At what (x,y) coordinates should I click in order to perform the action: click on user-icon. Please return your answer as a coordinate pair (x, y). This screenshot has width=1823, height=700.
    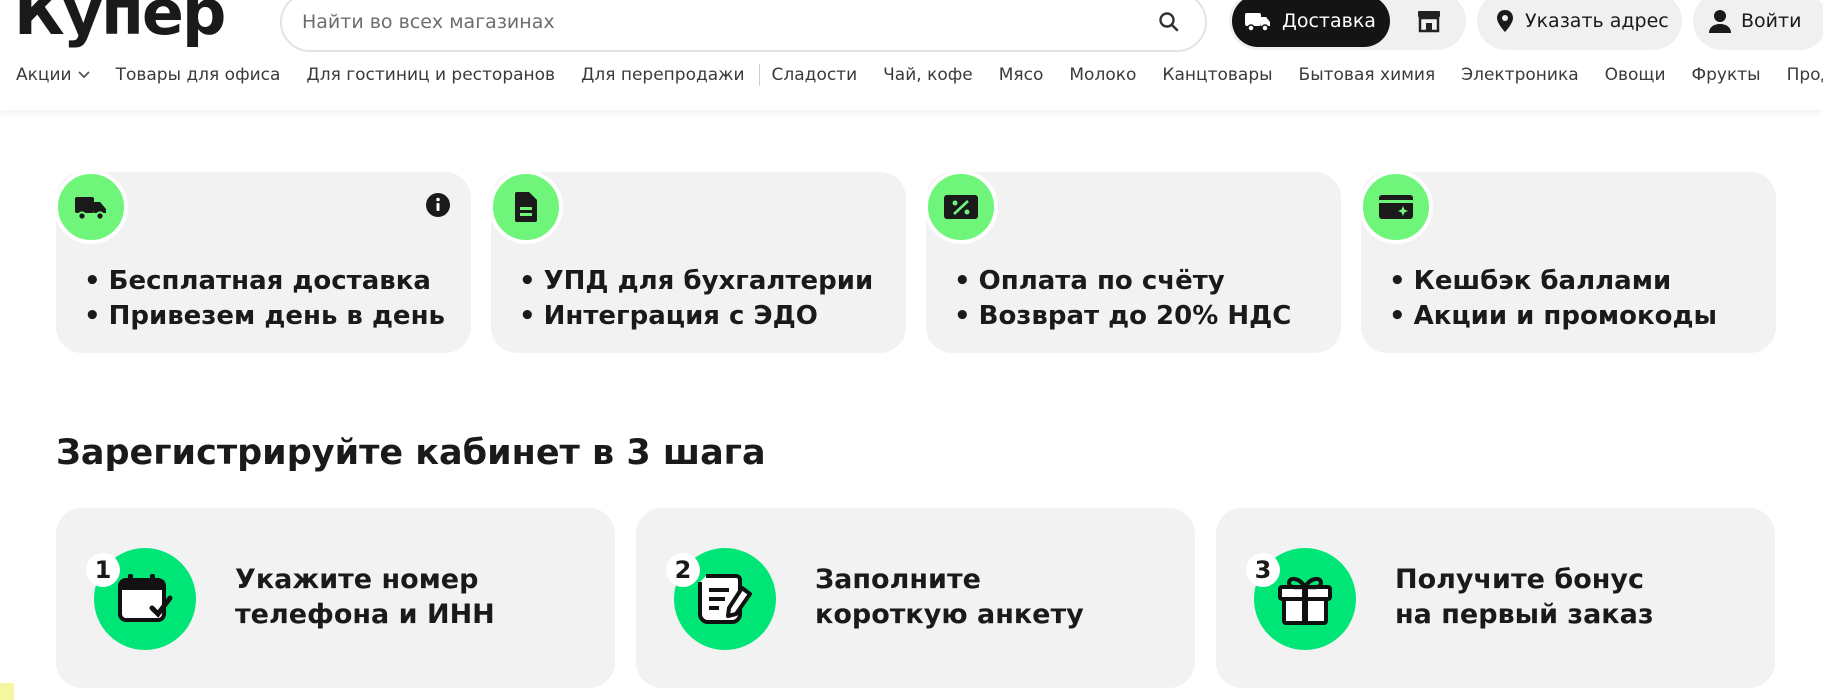
    Looking at the image, I should click on (1720, 21).